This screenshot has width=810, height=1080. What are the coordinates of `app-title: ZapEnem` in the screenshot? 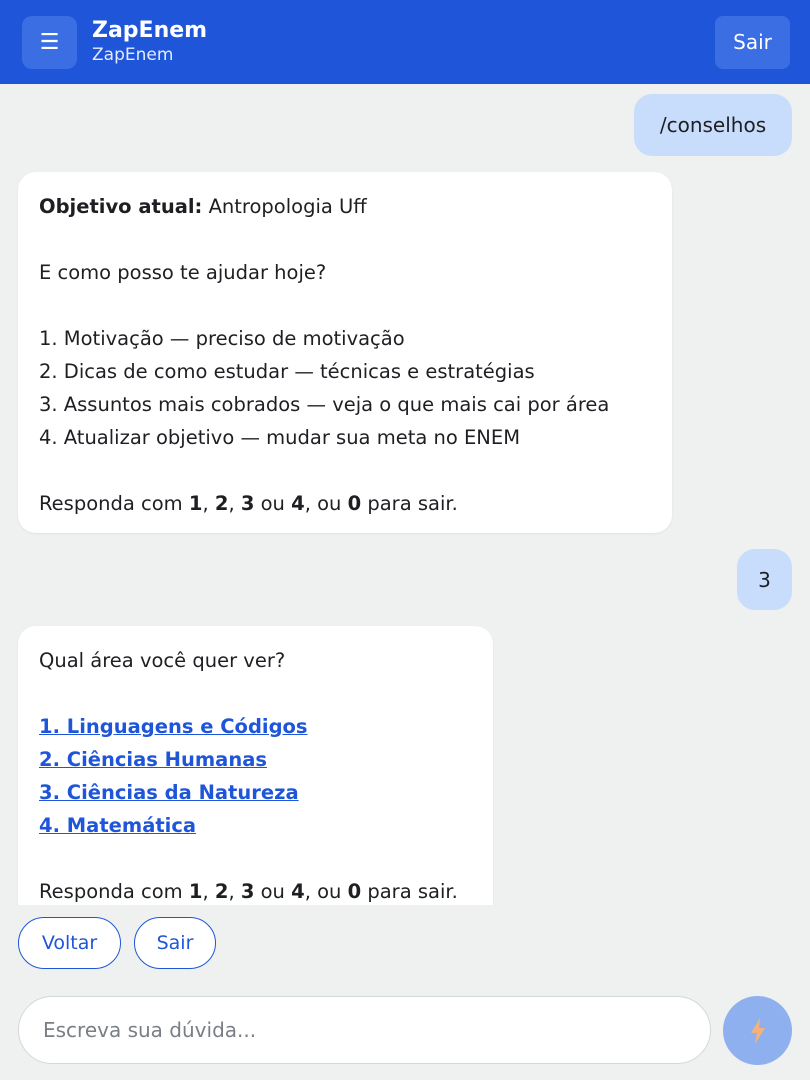 It's located at (150, 30).